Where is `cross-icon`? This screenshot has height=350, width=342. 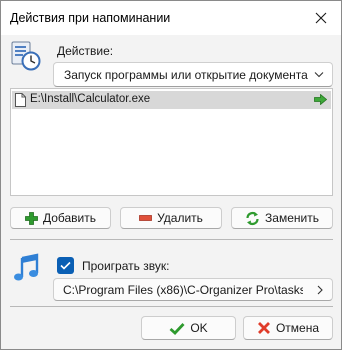
cross-icon is located at coordinates (263, 328).